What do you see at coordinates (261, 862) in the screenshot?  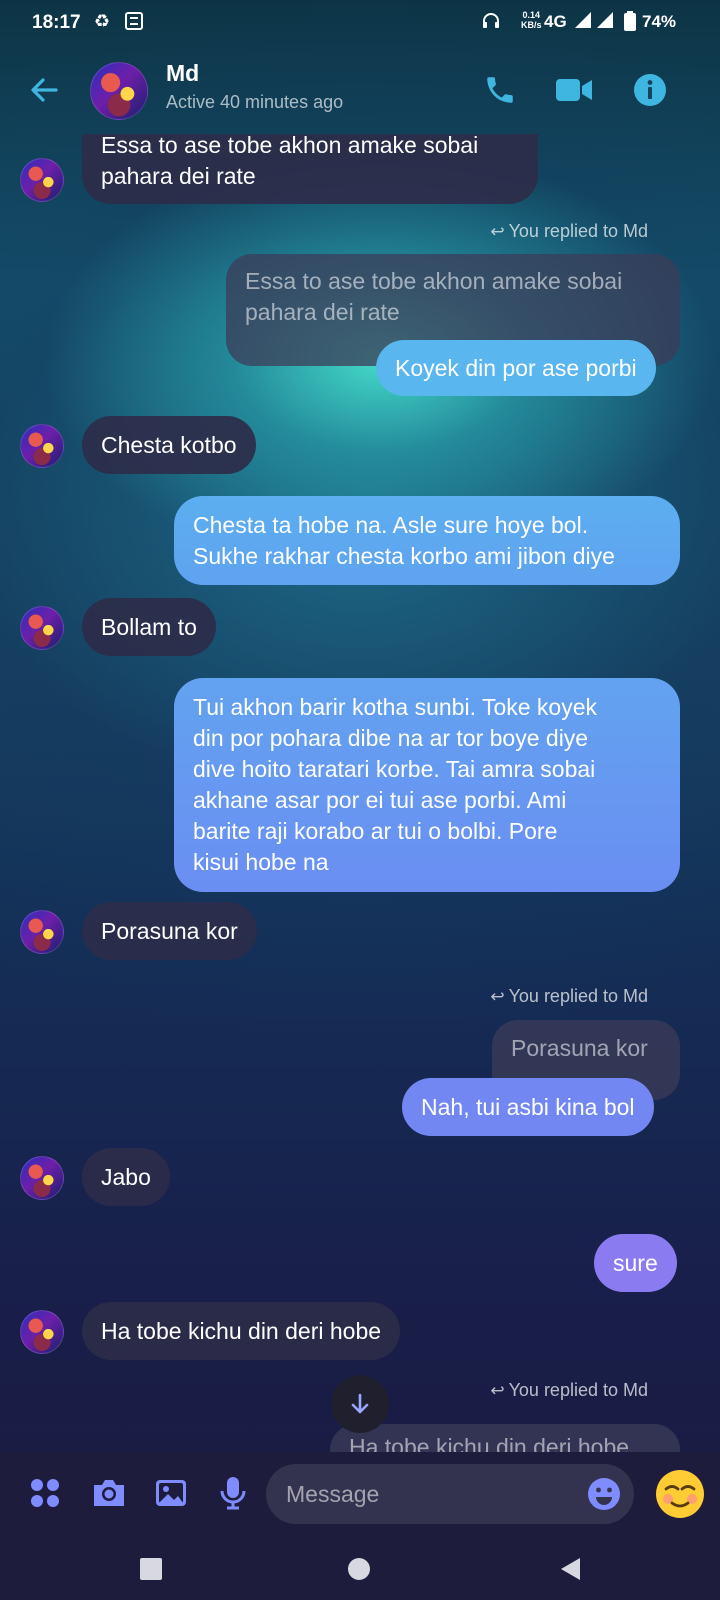 I see `message-text-line: kisui hobe na` at bounding box center [261, 862].